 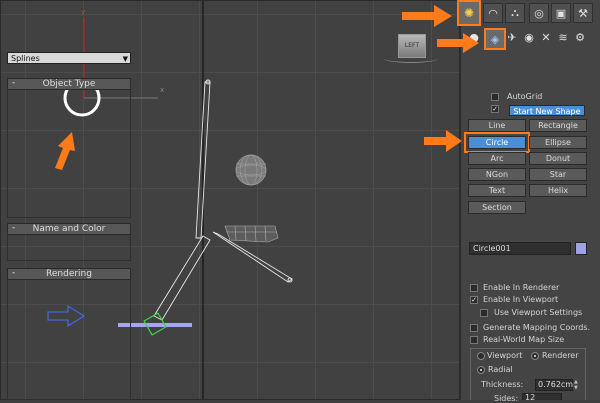 I want to click on circle-button-highlight, so click(x=497, y=142).